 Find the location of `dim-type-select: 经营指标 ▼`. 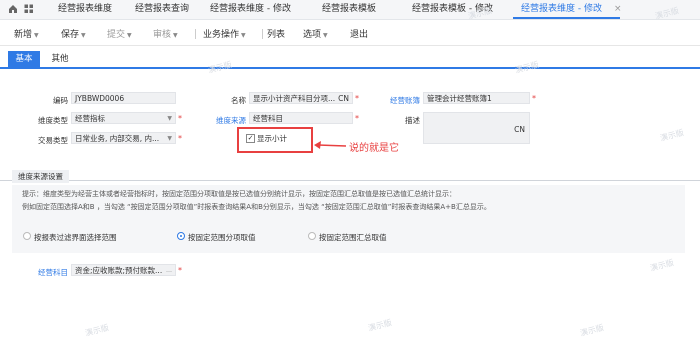

dim-type-select: 经营指标 ▼ is located at coordinates (123, 118).